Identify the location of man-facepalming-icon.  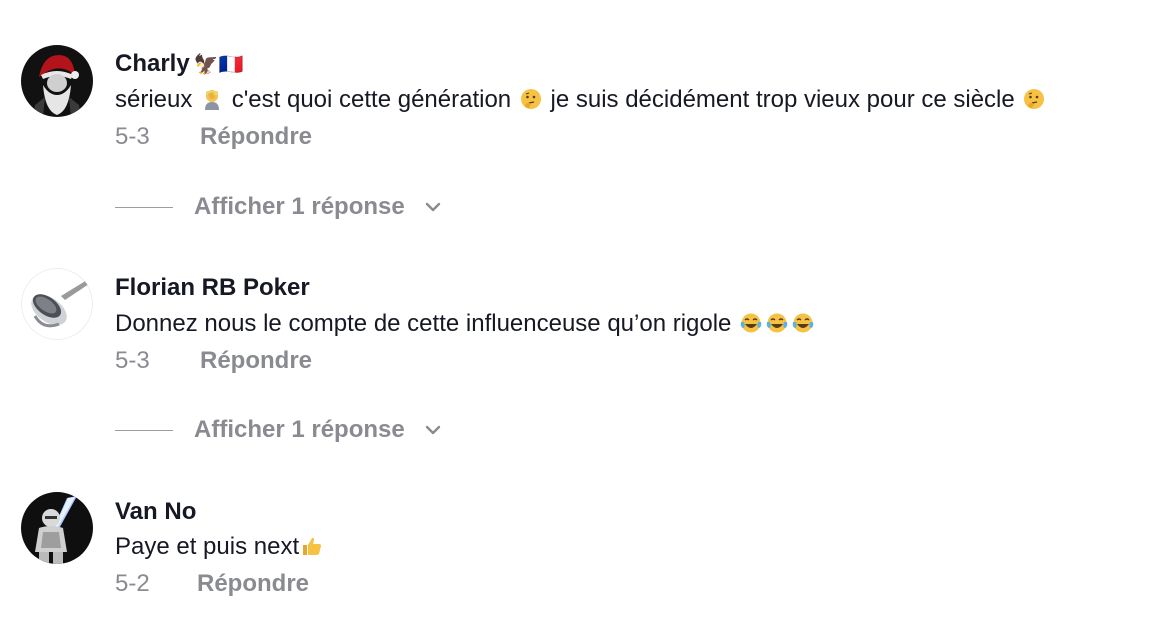
(212, 100).